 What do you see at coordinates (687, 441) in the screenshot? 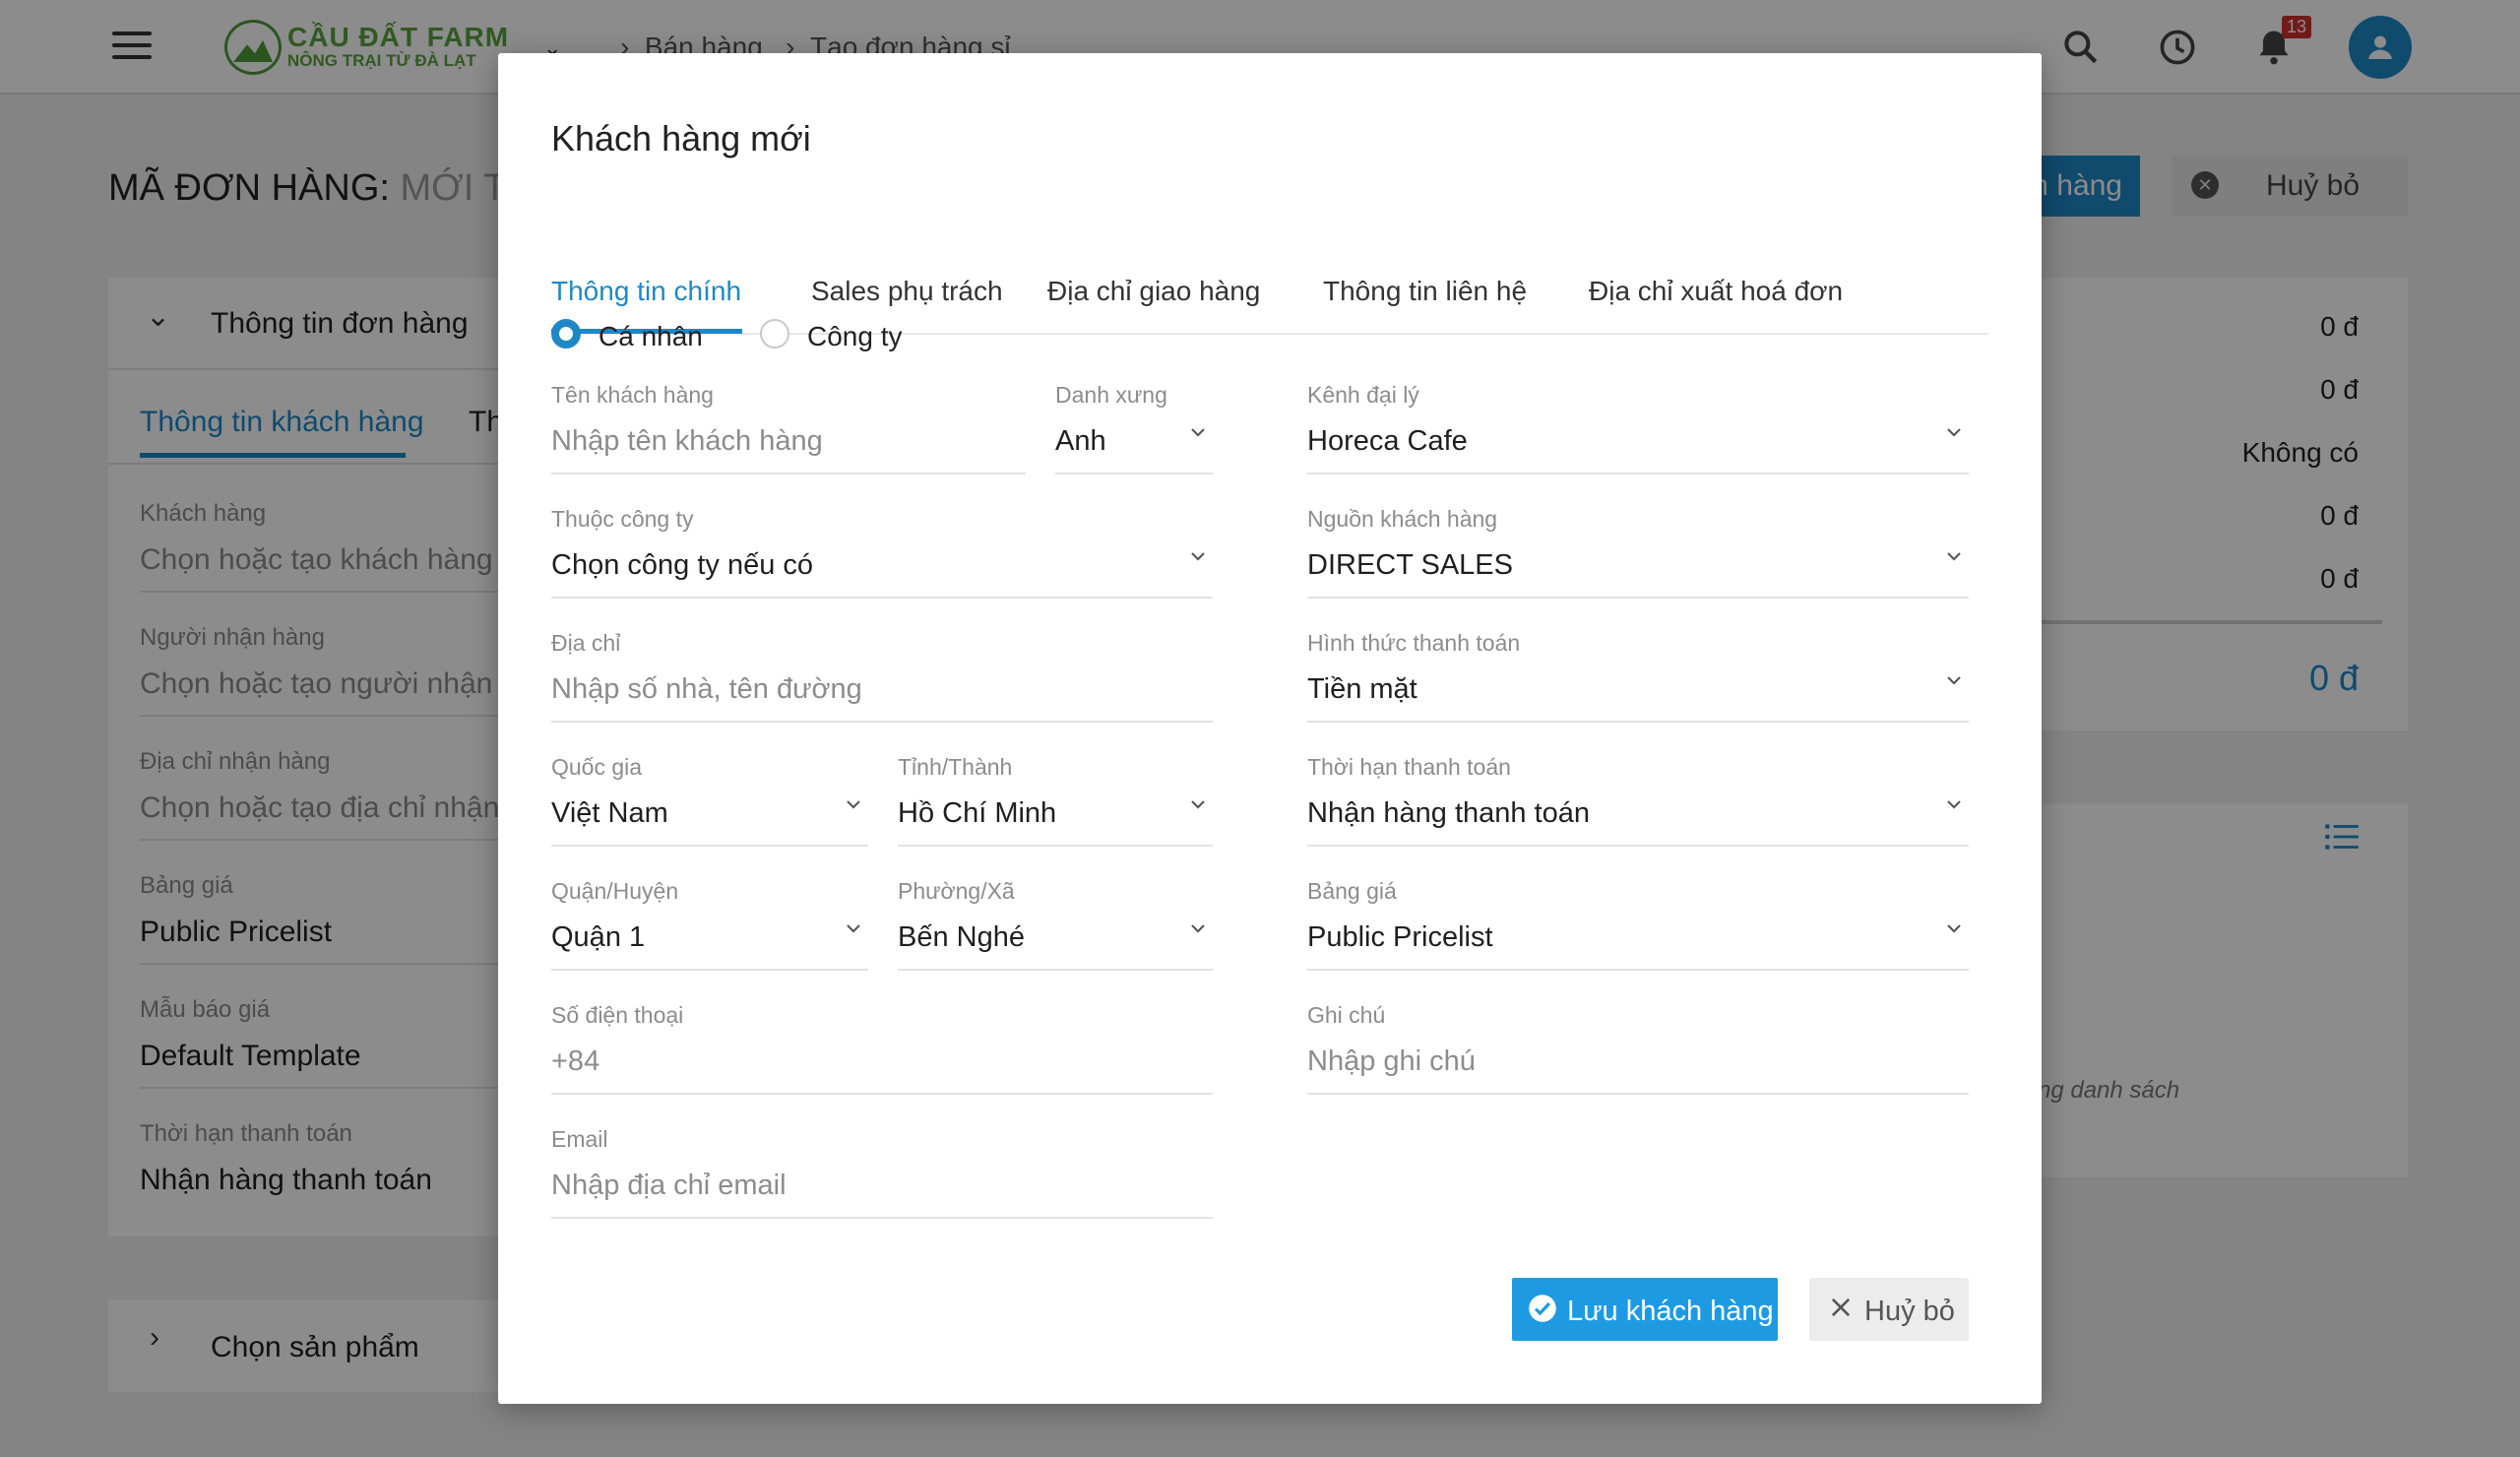
I see `customer-name-input: Nhập tên khách hàng` at bounding box center [687, 441].